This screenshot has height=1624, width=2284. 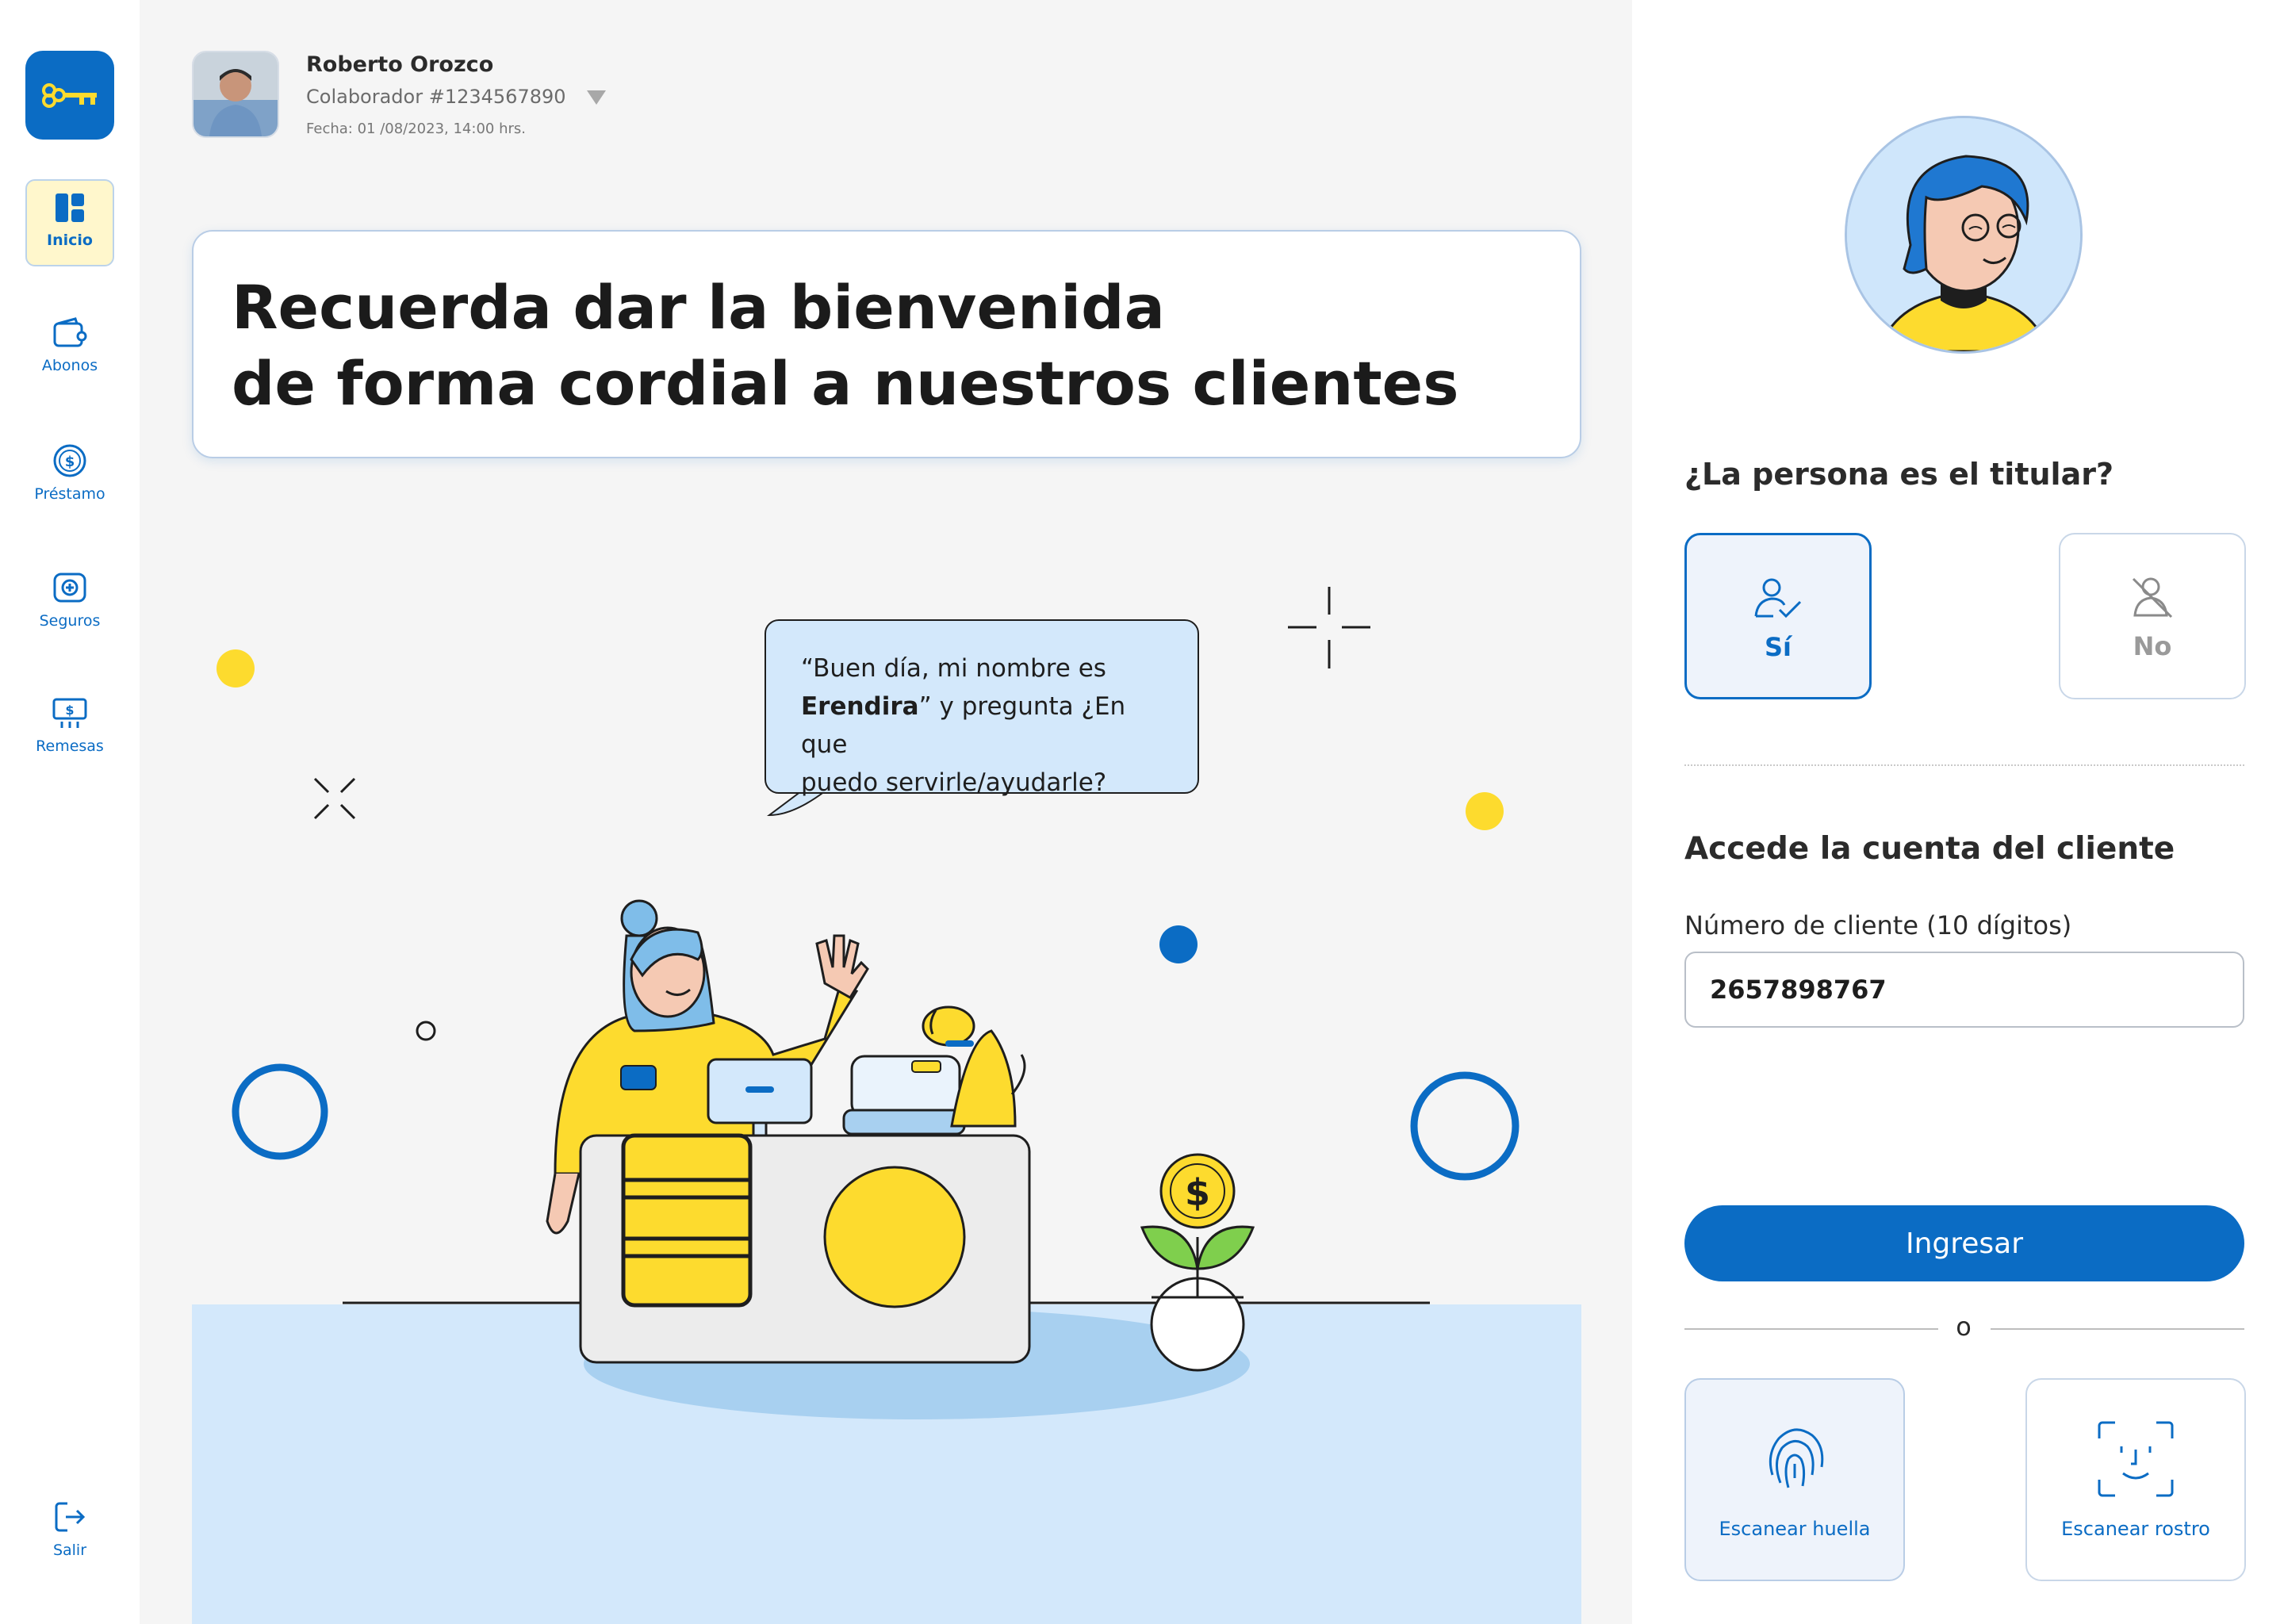 What do you see at coordinates (2117, 1329) in the screenshot?
I see `or-divider-right` at bounding box center [2117, 1329].